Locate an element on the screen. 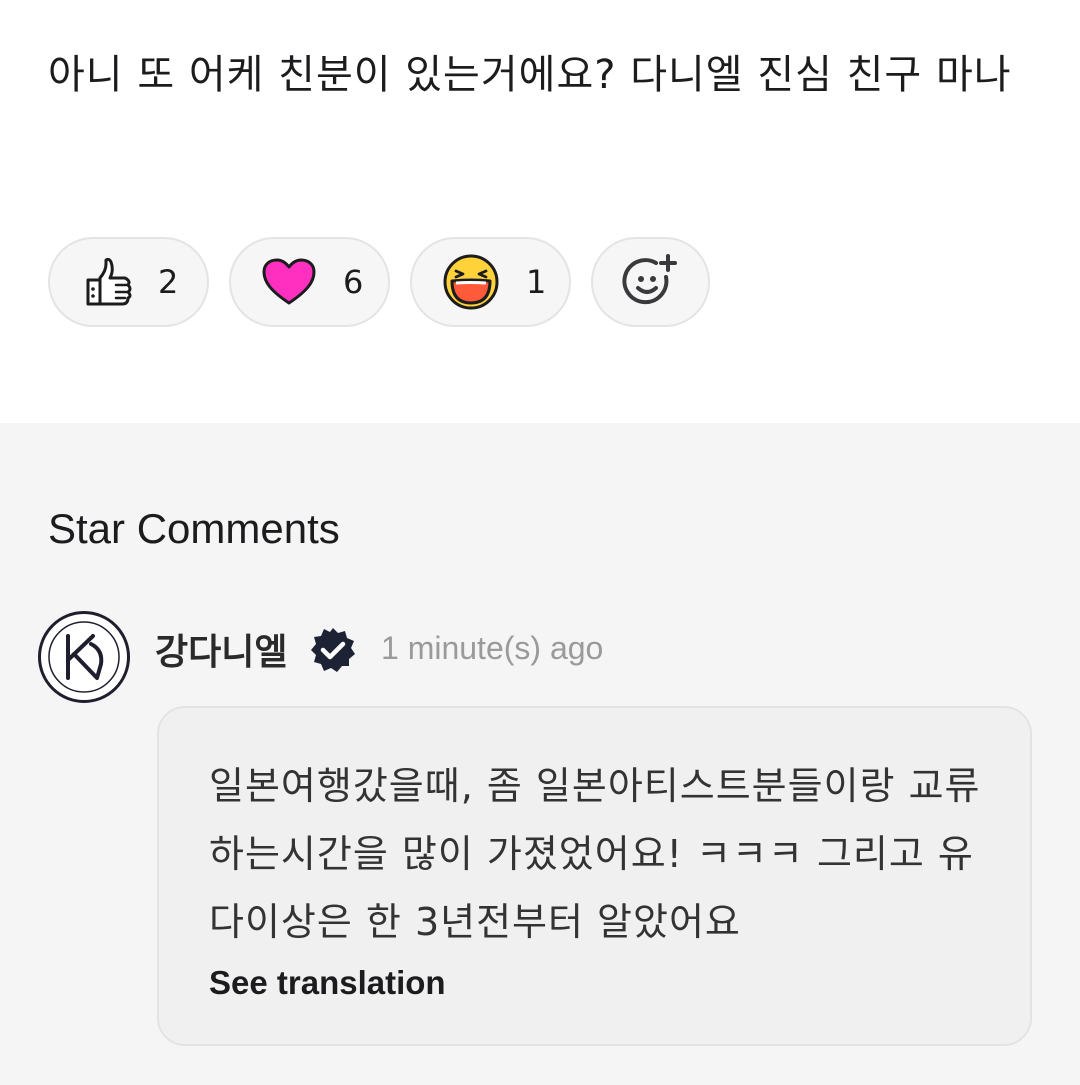 Image resolution: width=1080 pixels, height=1085 pixels. reaction-count: 6 is located at coordinates (353, 282).